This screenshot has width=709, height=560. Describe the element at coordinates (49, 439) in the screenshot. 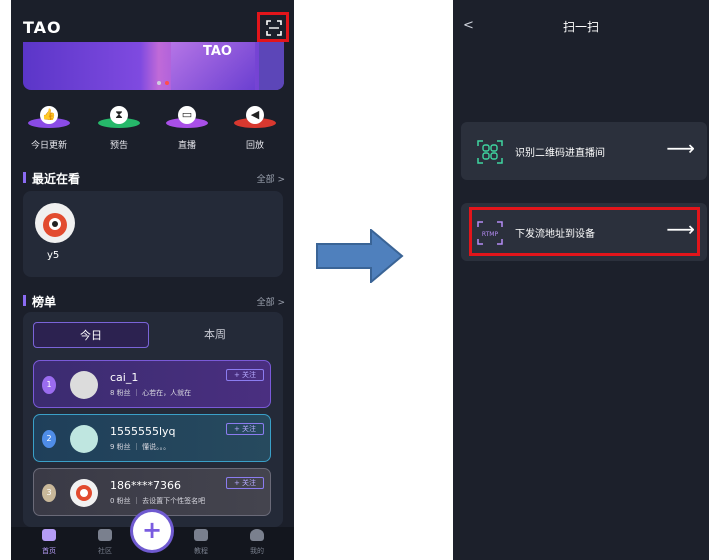

I see `medal-icon: 2` at that location.